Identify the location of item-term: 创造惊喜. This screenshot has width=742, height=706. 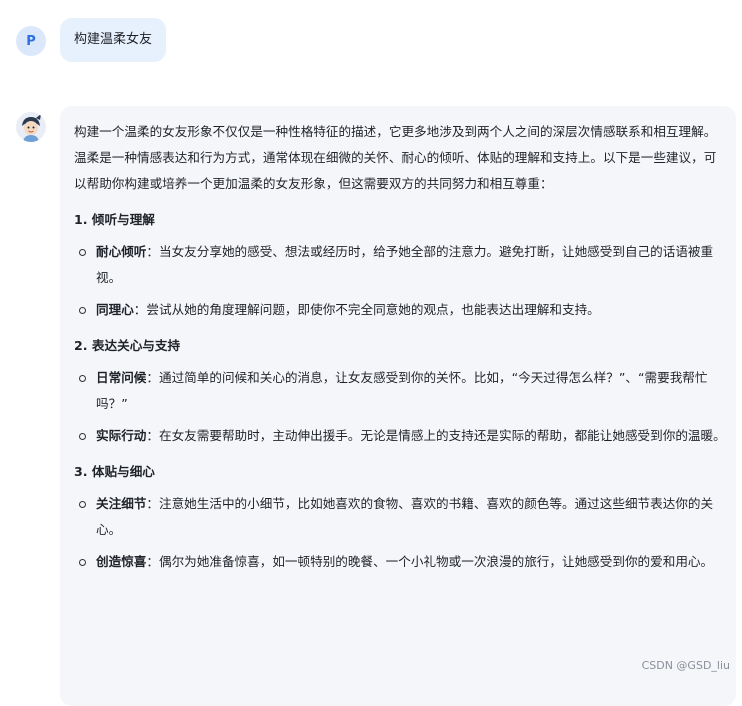
(121, 561).